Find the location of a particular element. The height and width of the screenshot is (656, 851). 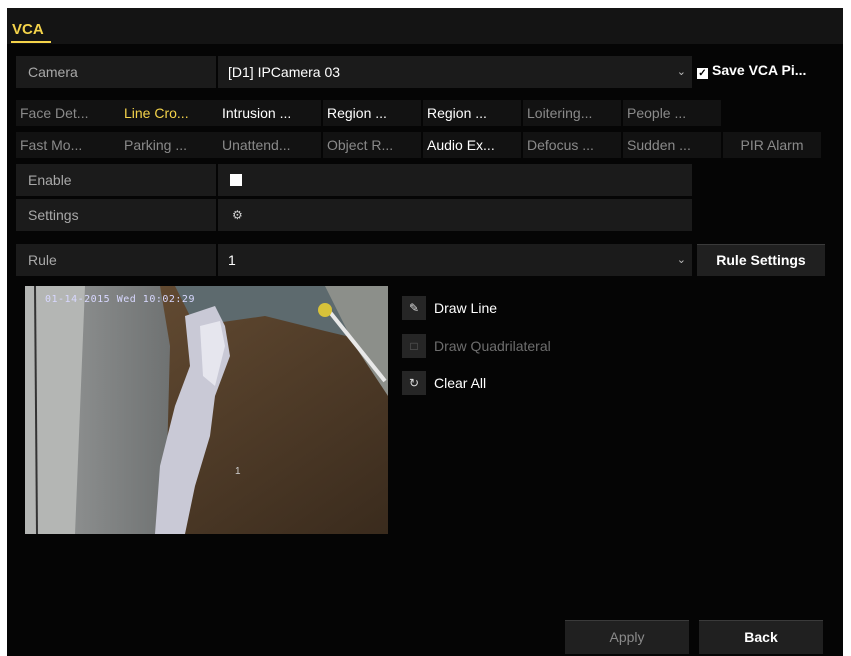

rule-row: Rule 1 ⌄ is located at coordinates (354, 260).